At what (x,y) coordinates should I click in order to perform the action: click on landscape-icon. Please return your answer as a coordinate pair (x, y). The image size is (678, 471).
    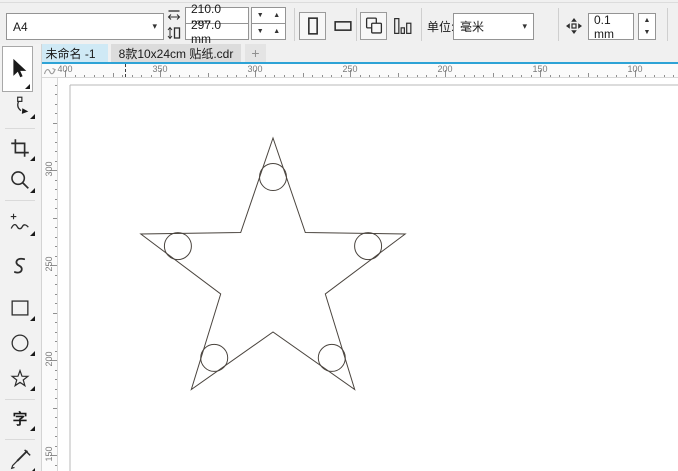
    Looking at the image, I should click on (343, 26).